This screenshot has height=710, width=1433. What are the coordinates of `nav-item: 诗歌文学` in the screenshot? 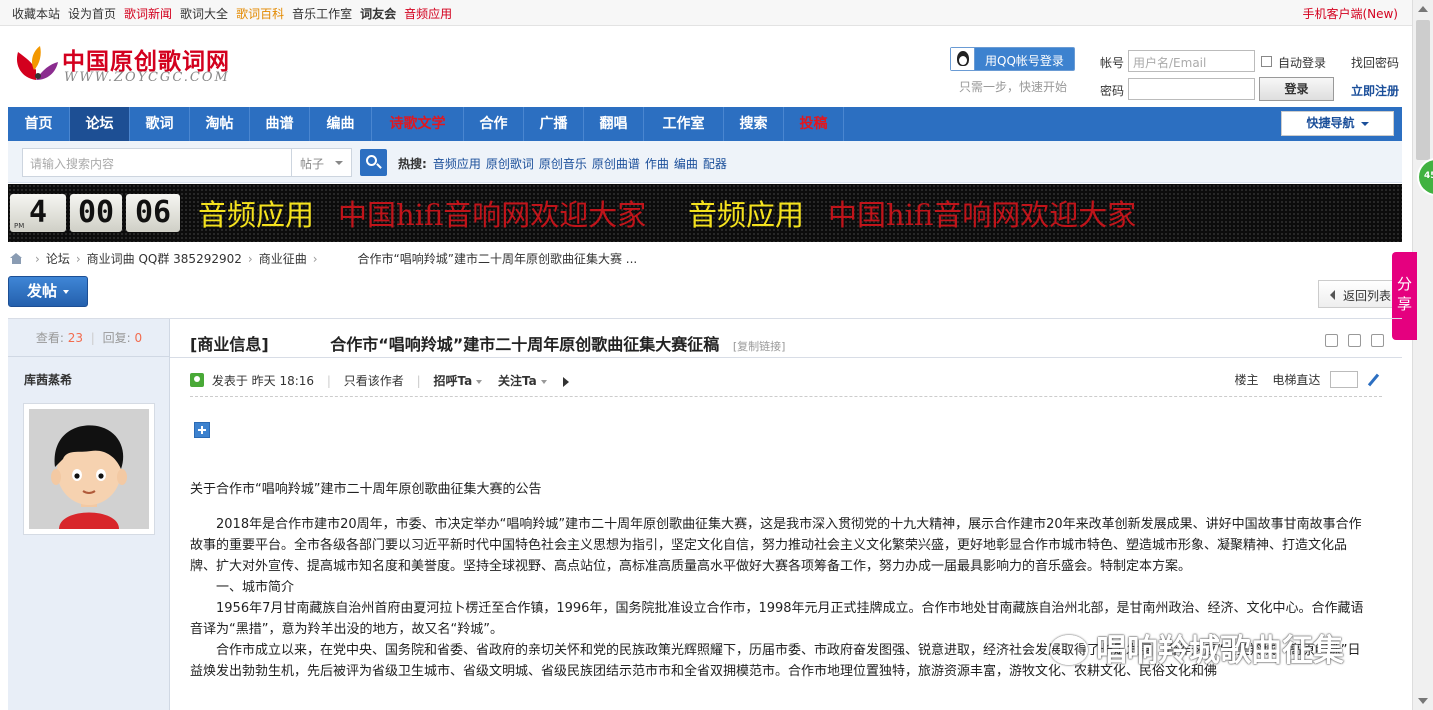 It's located at (418, 124).